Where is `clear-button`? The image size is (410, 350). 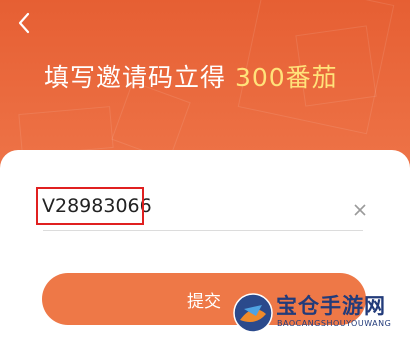
clear-button is located at coordinates (360, 210).